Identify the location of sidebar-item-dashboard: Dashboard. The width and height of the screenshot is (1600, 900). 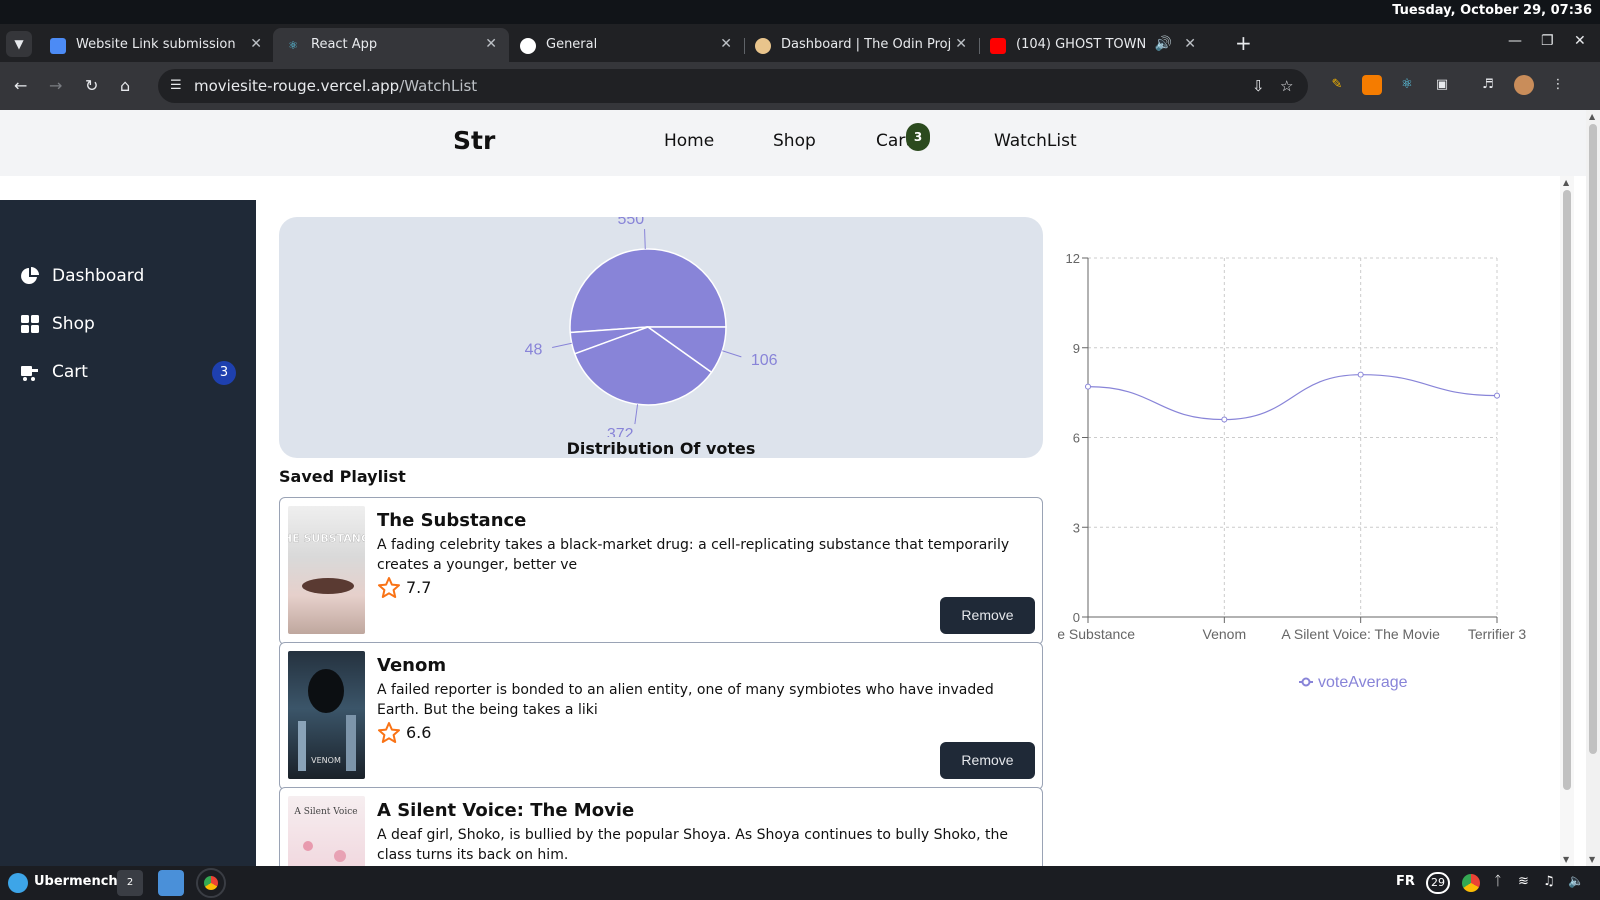
(128, 278).